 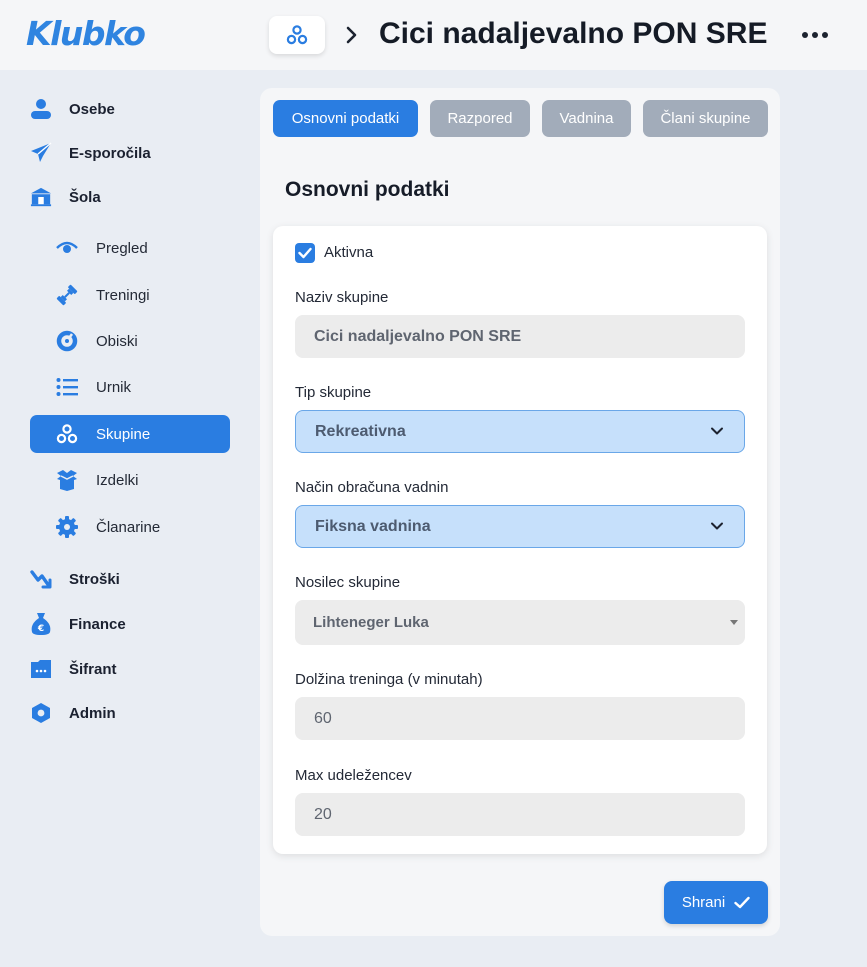 I want to click on sidebar-item-label: Finance, so click(x=97, y=624).